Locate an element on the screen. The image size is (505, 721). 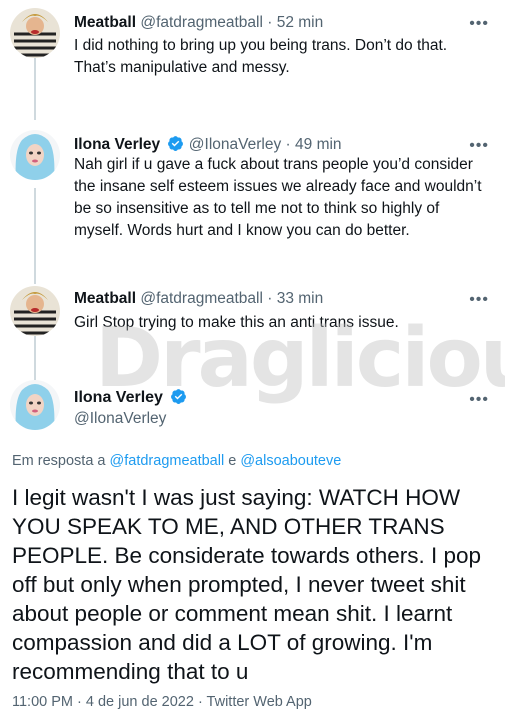
reply-conjunction: e is located at coordinates (232, 461).